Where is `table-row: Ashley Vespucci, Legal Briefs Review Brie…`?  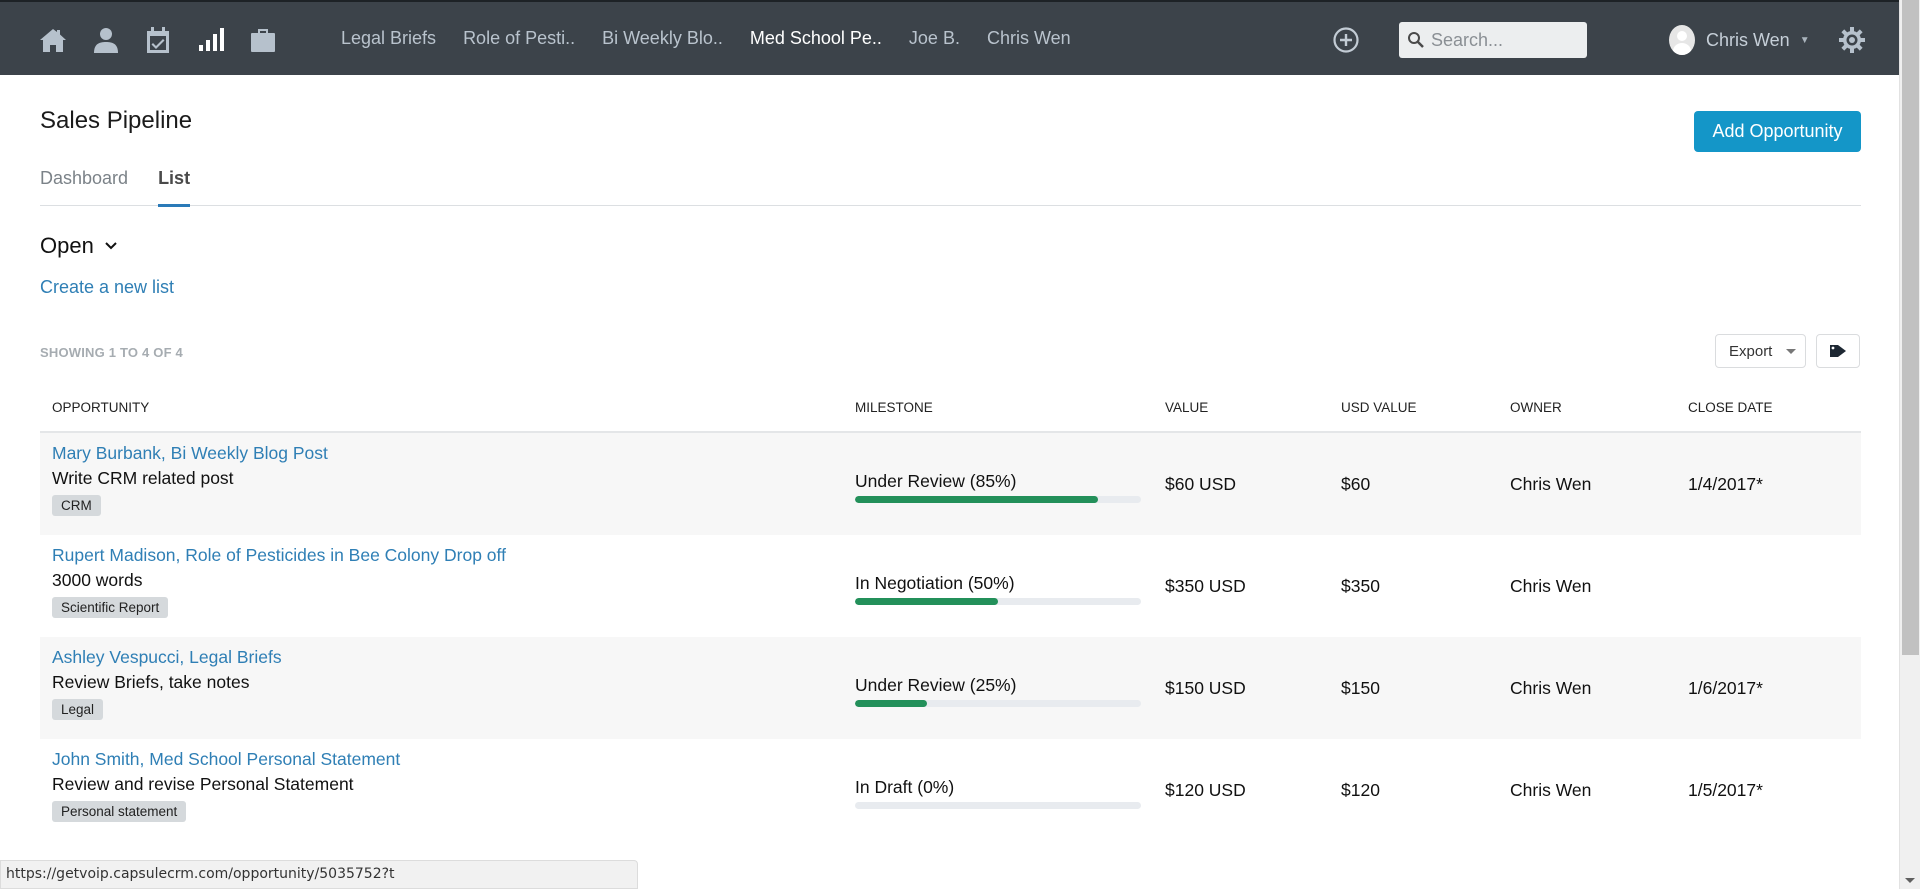 table-row: Ashley Vespucci, Legal Briefs Review Brie… is located at coordinates (950, 688).